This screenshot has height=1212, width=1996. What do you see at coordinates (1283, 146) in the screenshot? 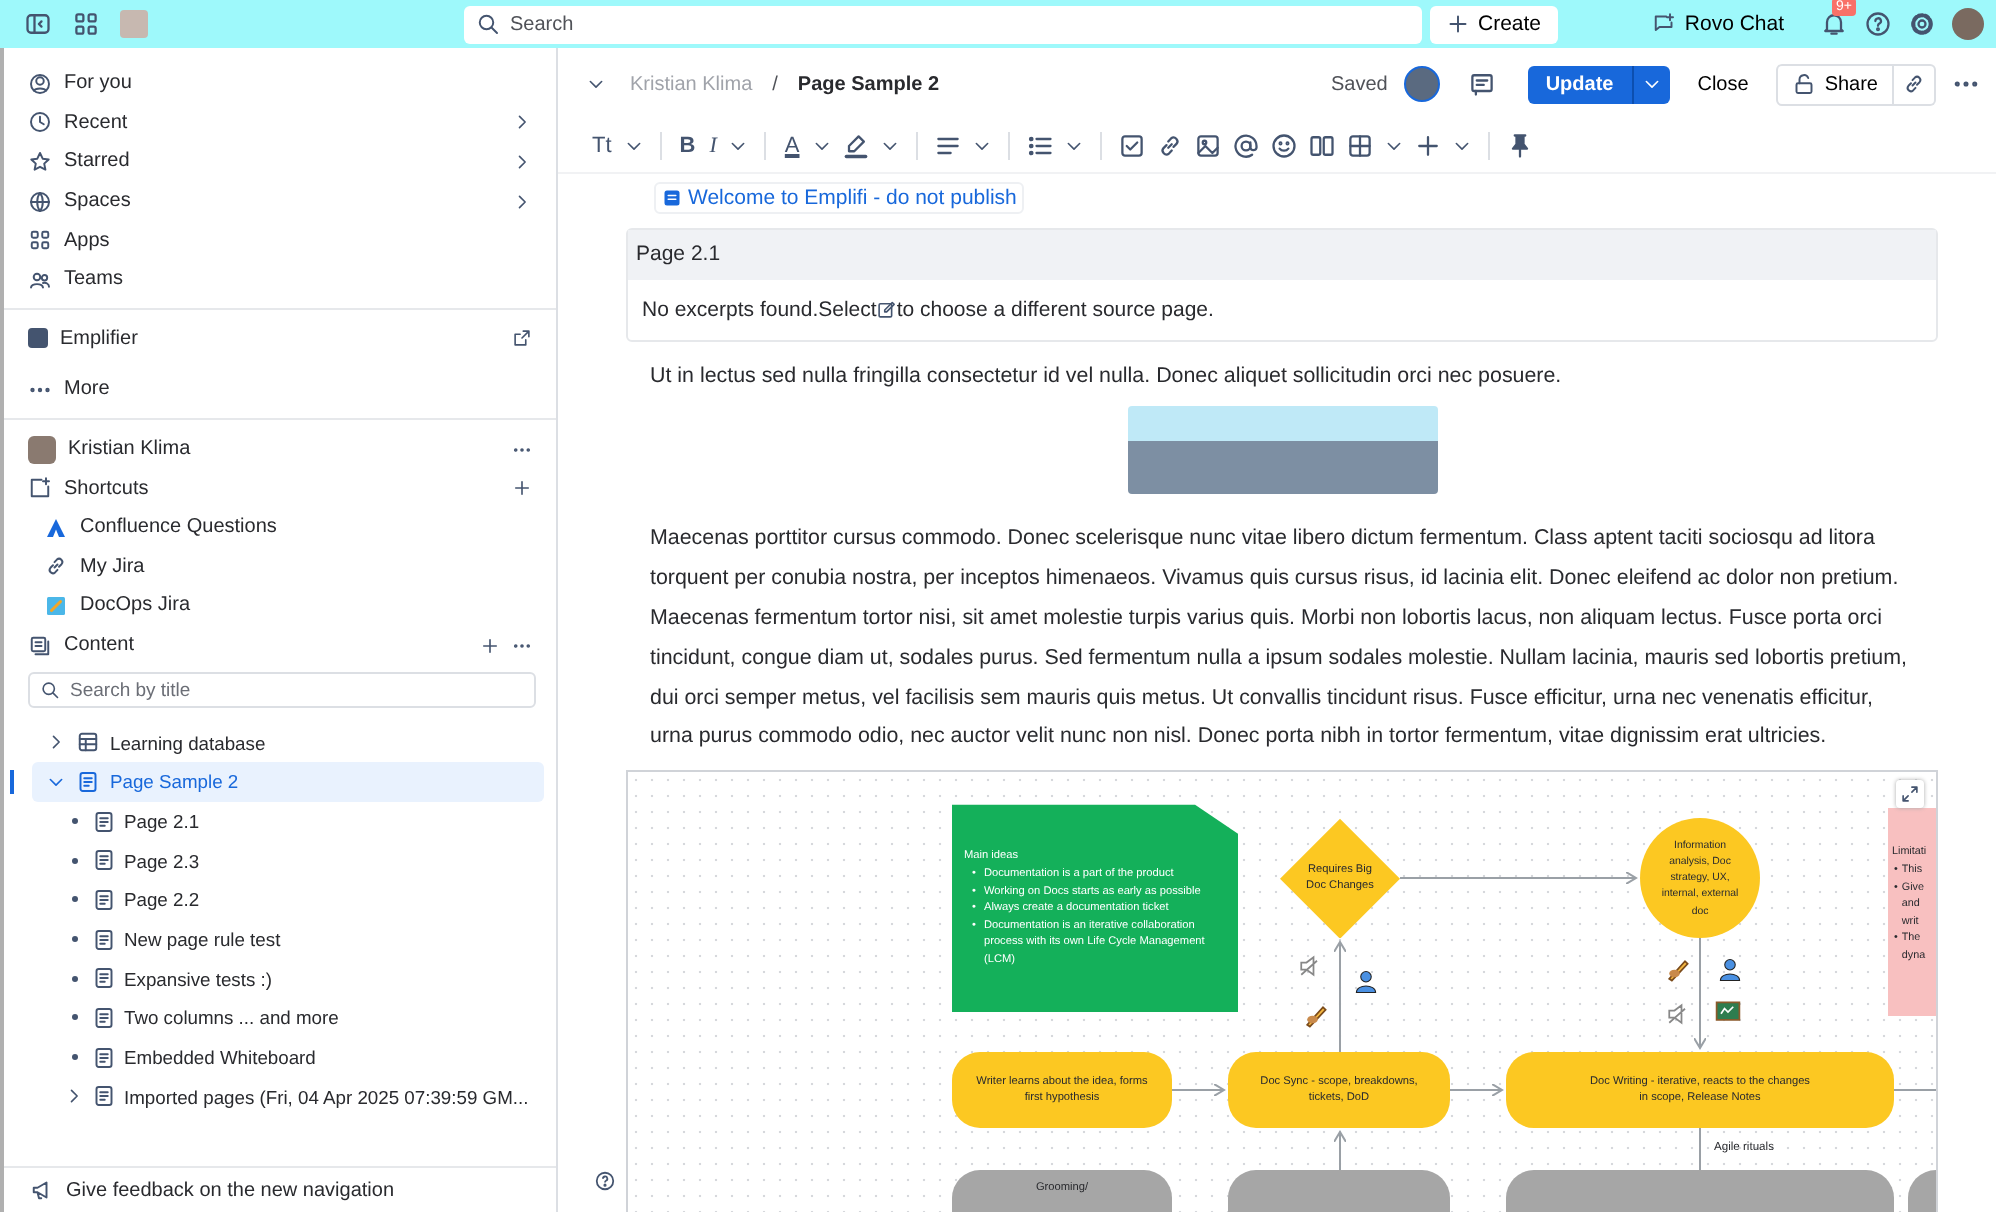
I see `emoji-icon` at bounding box center [1283, 146].